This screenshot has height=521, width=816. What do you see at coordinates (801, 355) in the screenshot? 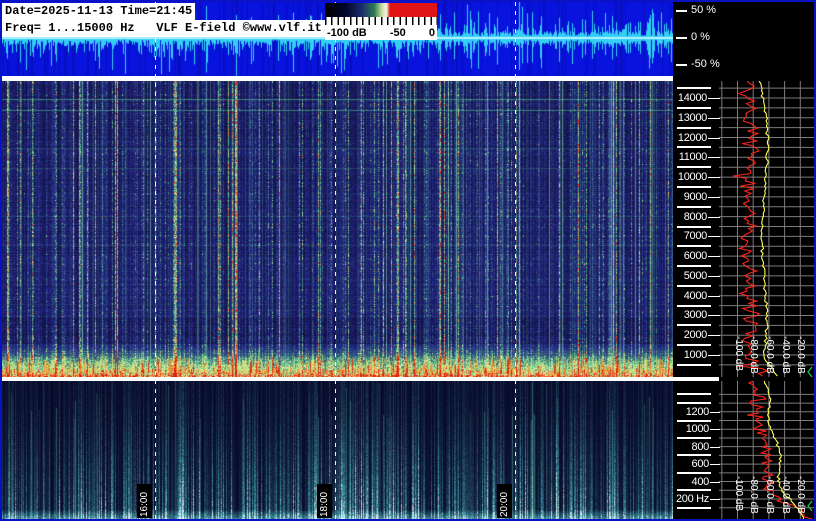
I see `upper-db-axis-label: -20.0 dB` at bounding box center [801, 355].